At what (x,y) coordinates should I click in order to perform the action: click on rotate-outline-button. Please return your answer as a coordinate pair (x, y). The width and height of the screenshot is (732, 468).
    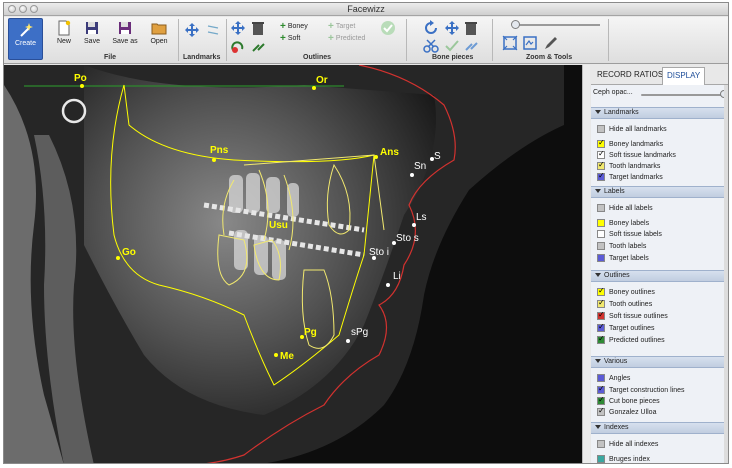
    Looking at the image, I should click on (238, 49).